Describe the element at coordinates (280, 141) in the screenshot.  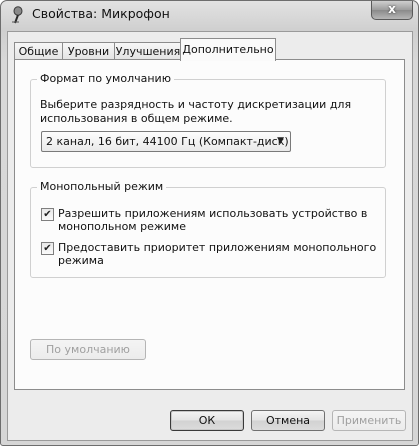
I see `chevron-down-icon: ▼` at that location.